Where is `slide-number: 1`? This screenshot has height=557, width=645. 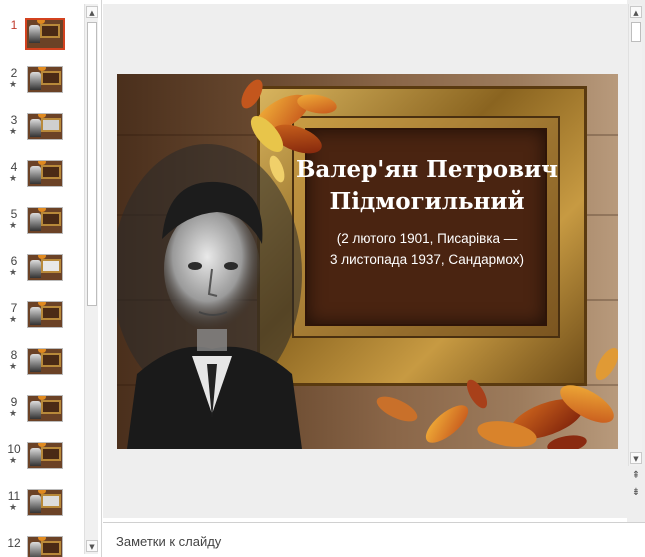
slide-number: 1 is located at coordinates (14, 25).